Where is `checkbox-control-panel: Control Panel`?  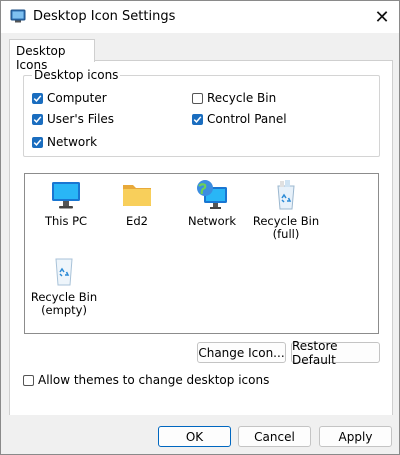
checkbox-control-panel: Control Panel is located at coordinates (239, 119).